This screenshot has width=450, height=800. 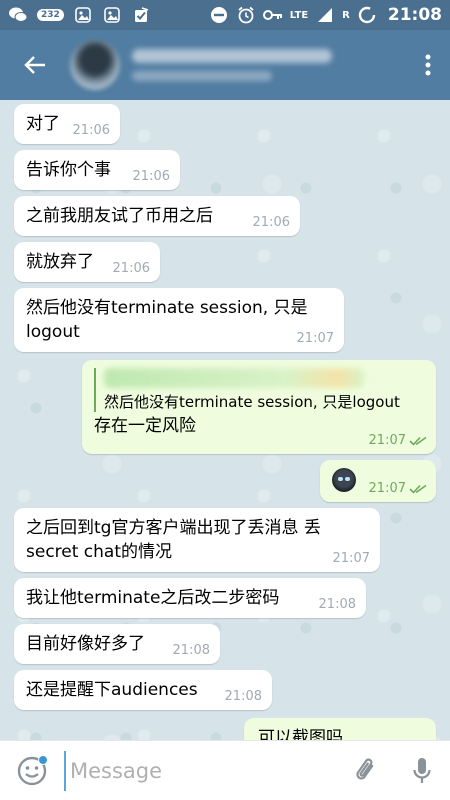 What do you see at coordinates (85, 644) in the screenshot?
I see `message-text: 目前好像好多了` at bounding box center [85, 644].